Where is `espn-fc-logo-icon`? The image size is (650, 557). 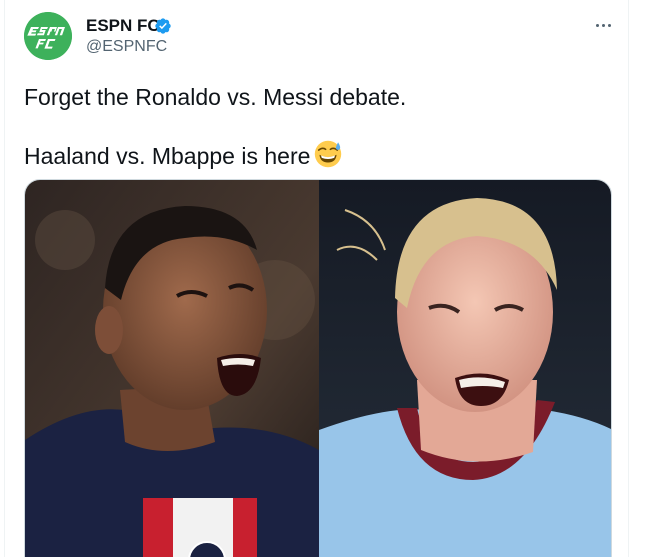
espn-fc-logo-icon is located at coordinates (48, 36).